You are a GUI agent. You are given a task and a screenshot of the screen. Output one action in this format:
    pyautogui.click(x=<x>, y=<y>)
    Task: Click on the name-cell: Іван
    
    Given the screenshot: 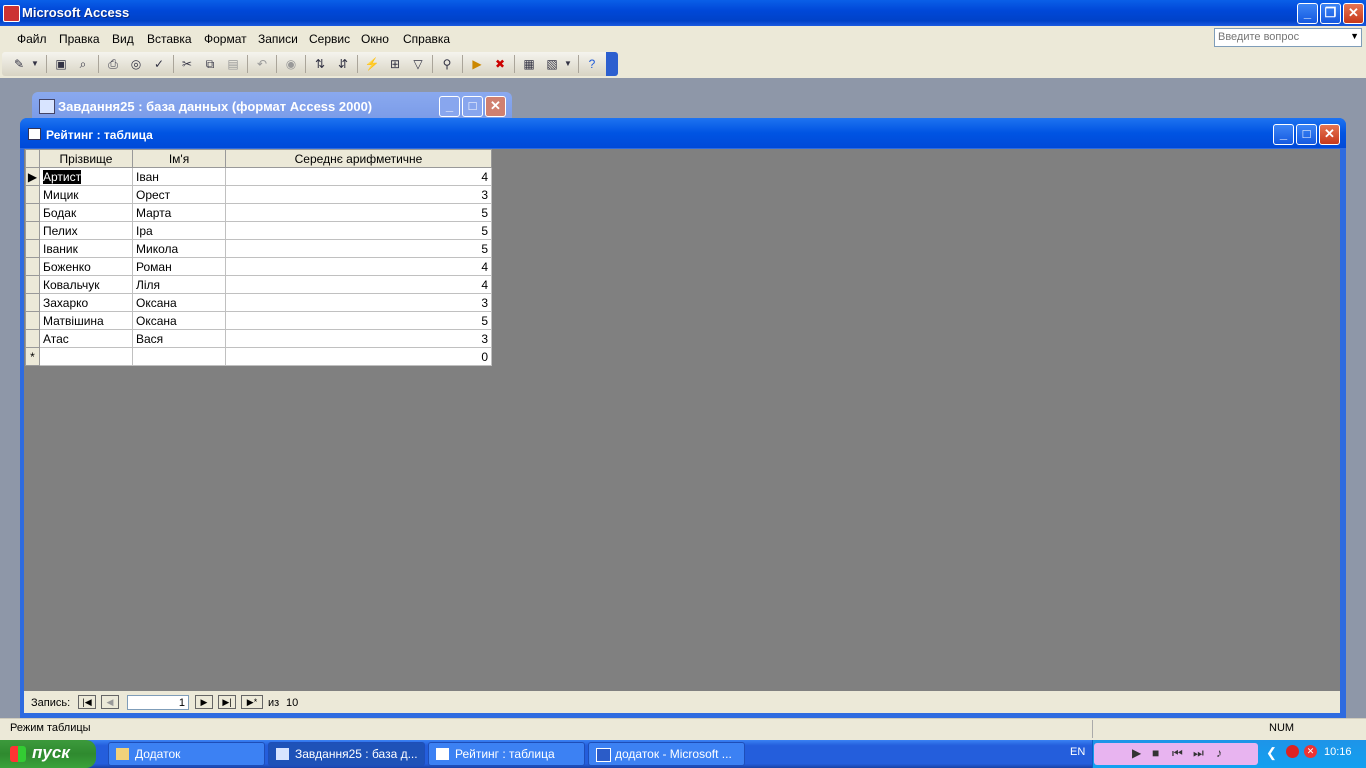 What is the action you would take?
    pyautogui.click(x=179, y=176)
    